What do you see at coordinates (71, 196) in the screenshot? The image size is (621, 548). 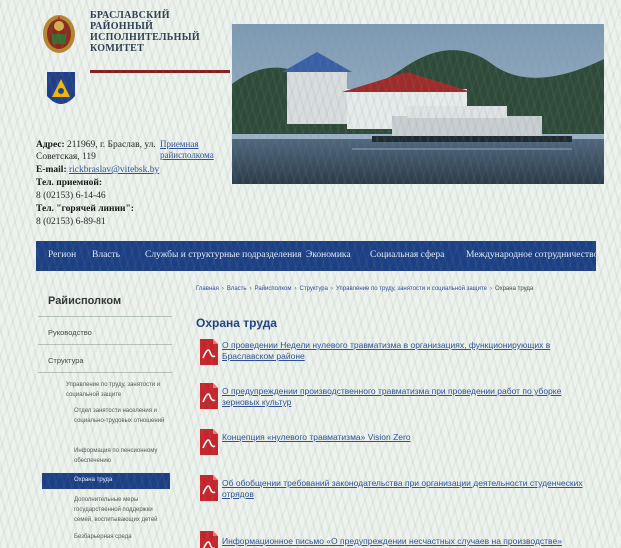 I see `phone-value: 8 (02153) 6-14-46` at bounding box center [71, 196].